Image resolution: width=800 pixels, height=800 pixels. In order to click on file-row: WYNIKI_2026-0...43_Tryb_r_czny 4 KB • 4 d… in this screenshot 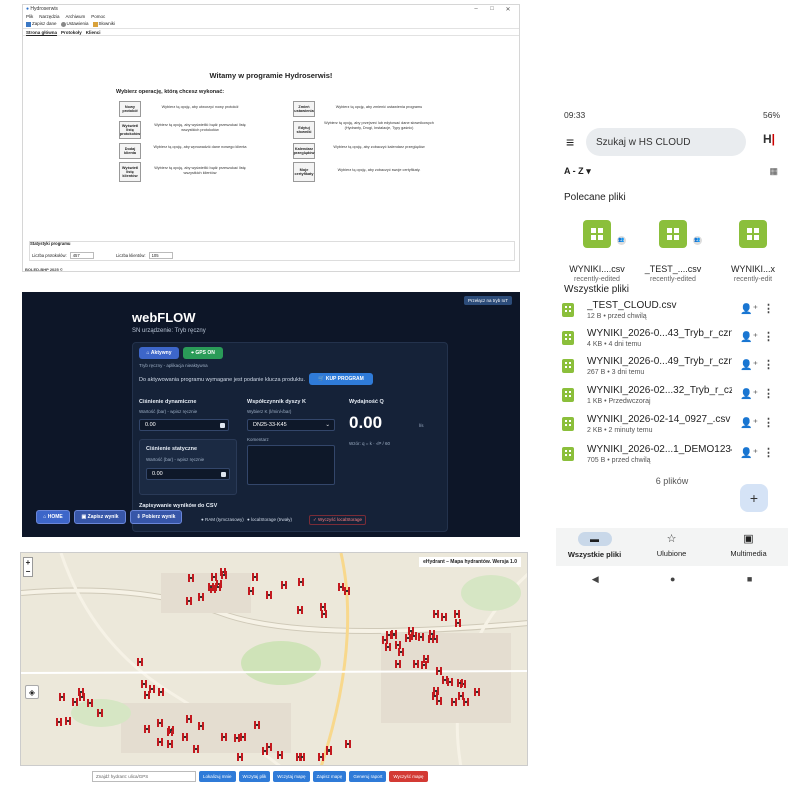, I will do `click(673, 340)`.